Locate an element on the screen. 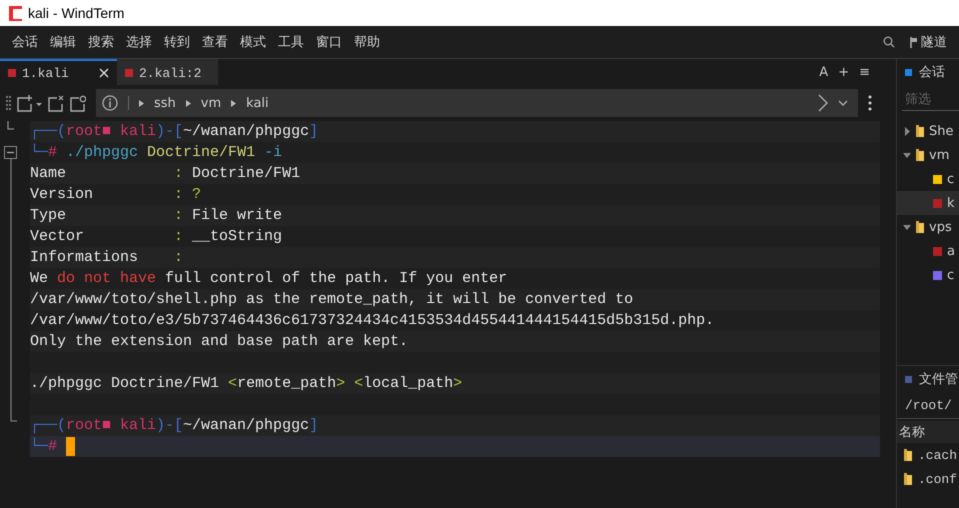 The width and height of the screenshot is (959, 508). menu-item: 窗口 is located at coordinates (329, 42).